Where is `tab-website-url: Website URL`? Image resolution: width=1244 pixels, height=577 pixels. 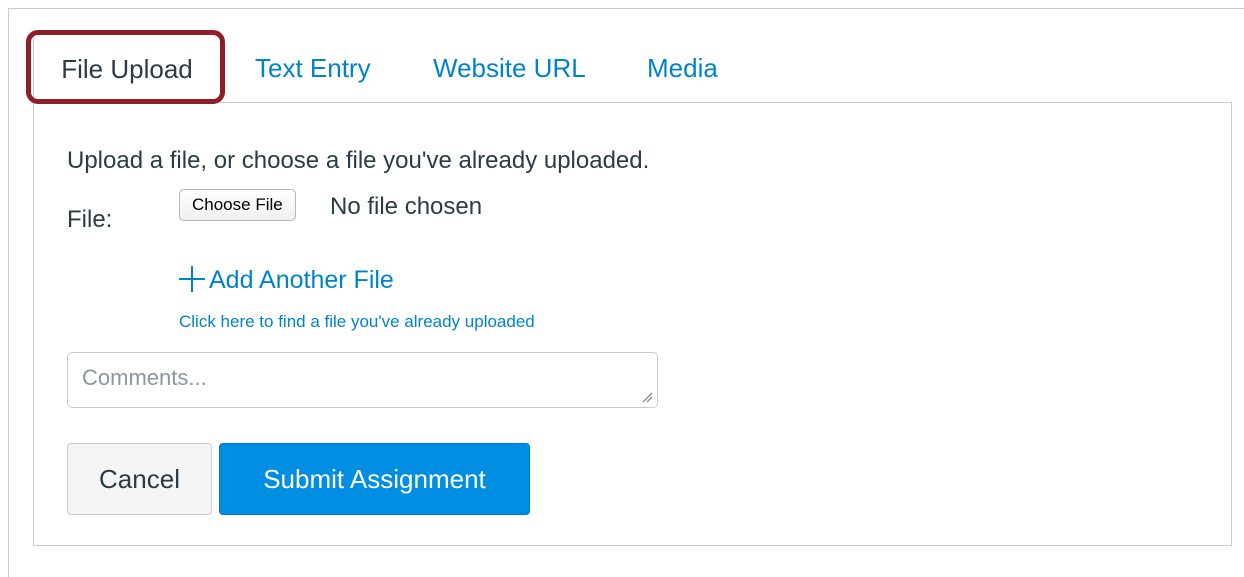
tab-website-url: Website URL is located at coordinates (509, 67).